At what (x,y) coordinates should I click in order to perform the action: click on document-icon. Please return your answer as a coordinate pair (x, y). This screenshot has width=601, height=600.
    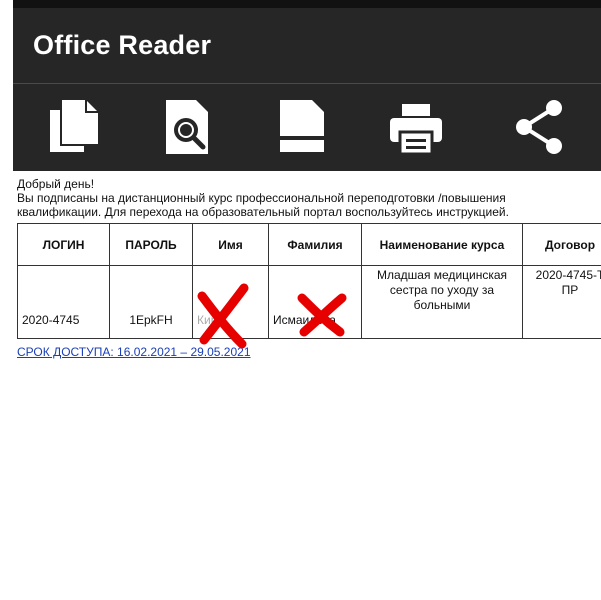
    Looking at the image, I should click on (302, 126).